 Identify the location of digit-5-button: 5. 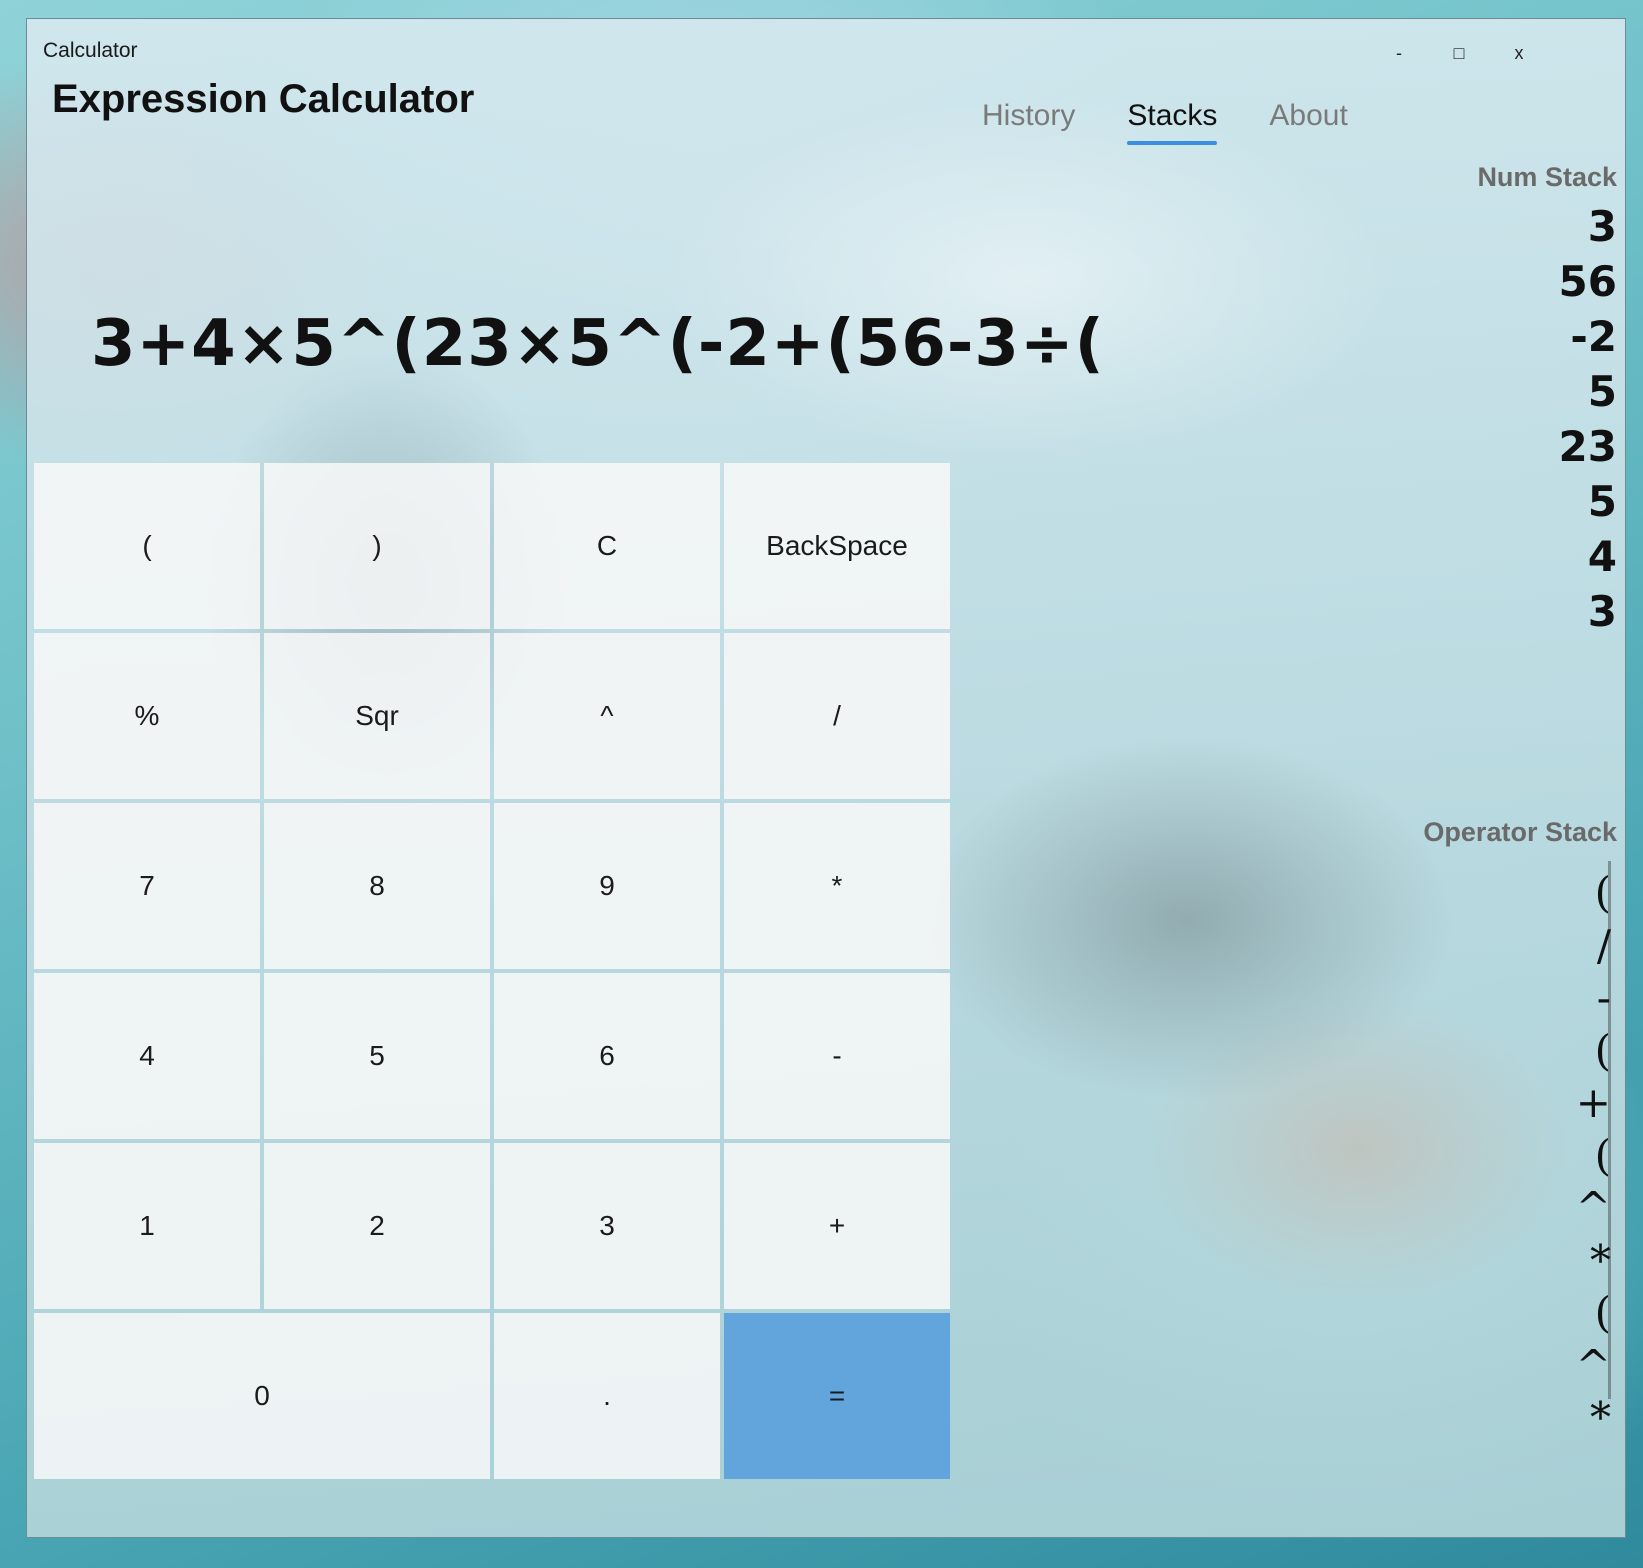
(377, 1056).